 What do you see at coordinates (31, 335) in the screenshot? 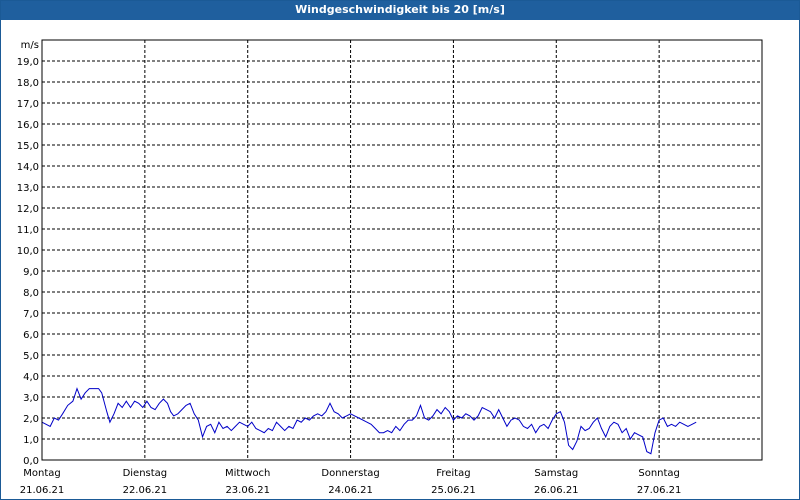
I see `y-tick-label: 6,0` at bounding box center [31, 335].